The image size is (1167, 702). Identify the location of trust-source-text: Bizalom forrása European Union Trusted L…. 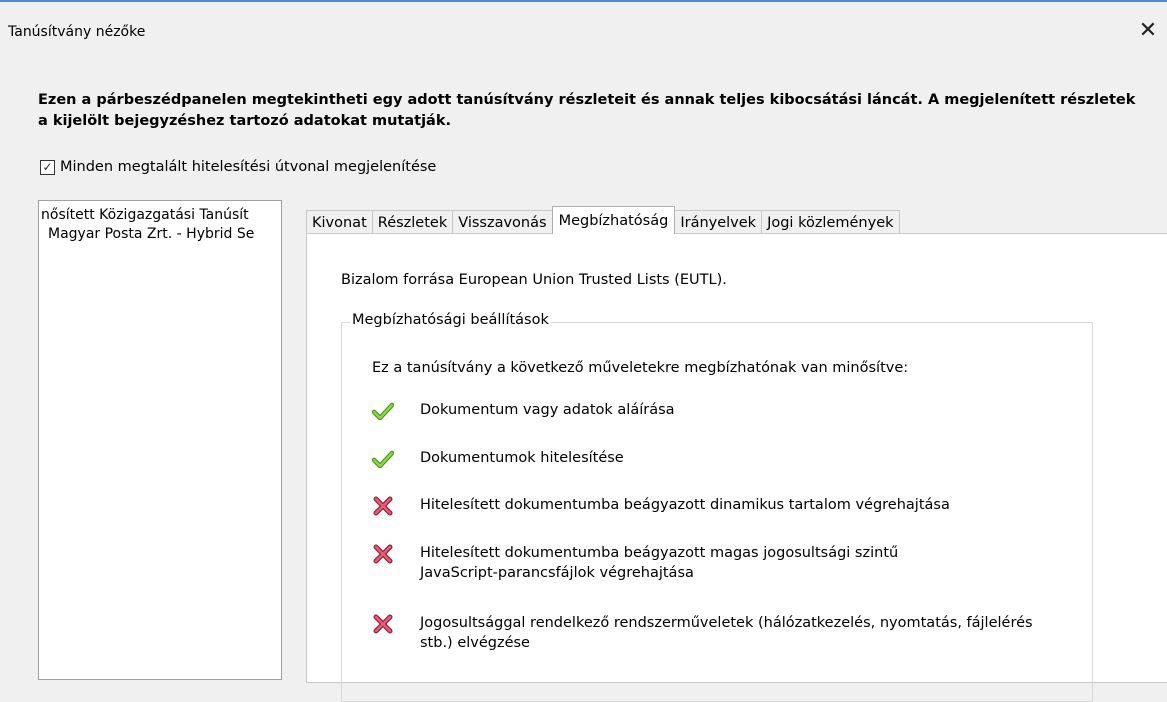
(534, 280).